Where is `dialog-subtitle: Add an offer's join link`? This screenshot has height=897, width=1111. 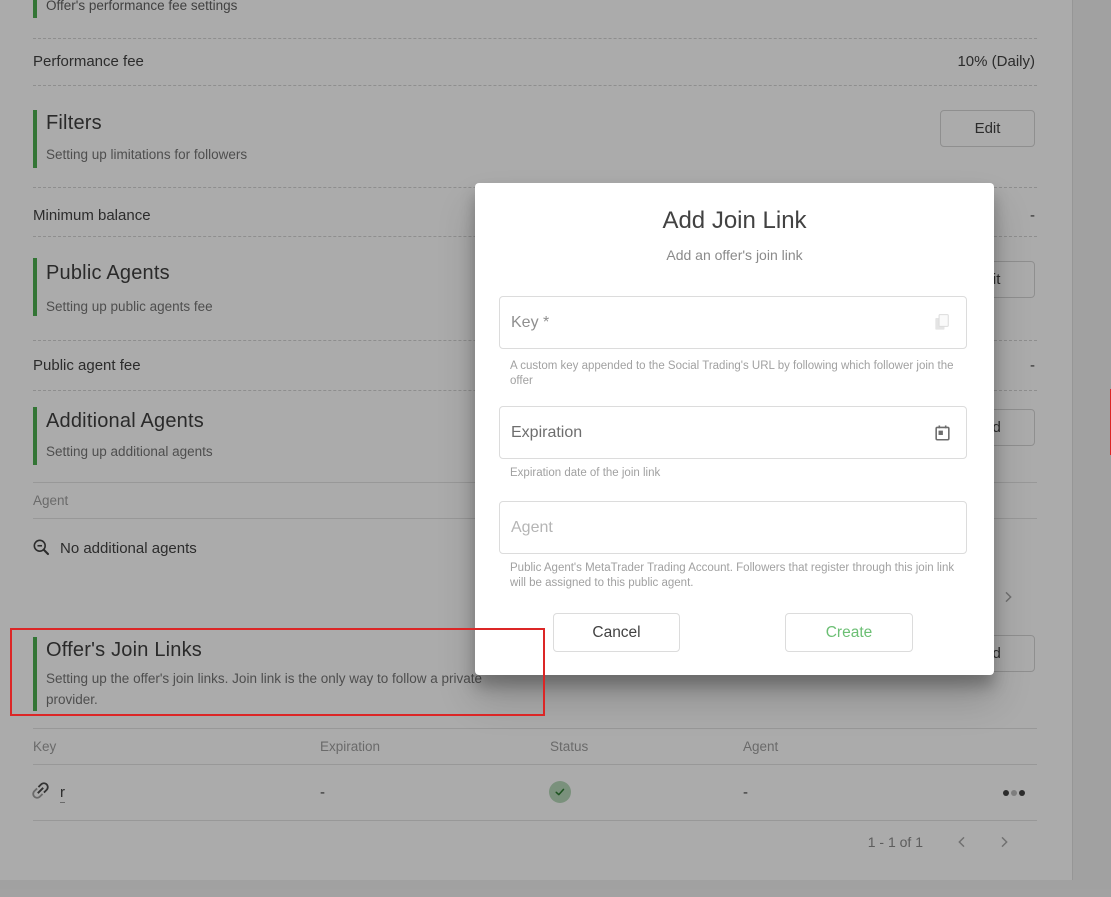
dialog-subtitle: Add an offer's join link is located at coordinates (734, 255).